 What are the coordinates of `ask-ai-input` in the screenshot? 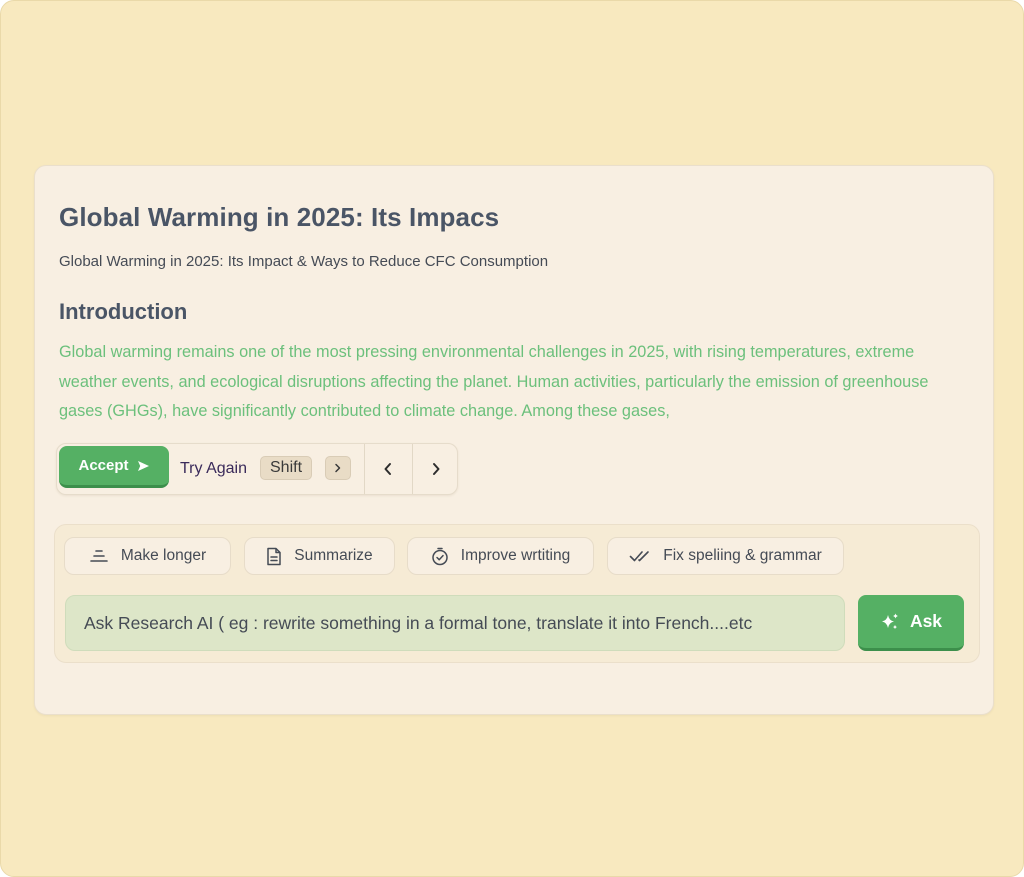 It's located at (455, 623).